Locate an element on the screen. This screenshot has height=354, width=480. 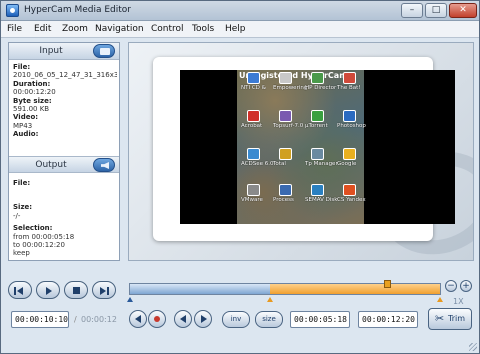
stop-button is located at coordinates (76, 290).